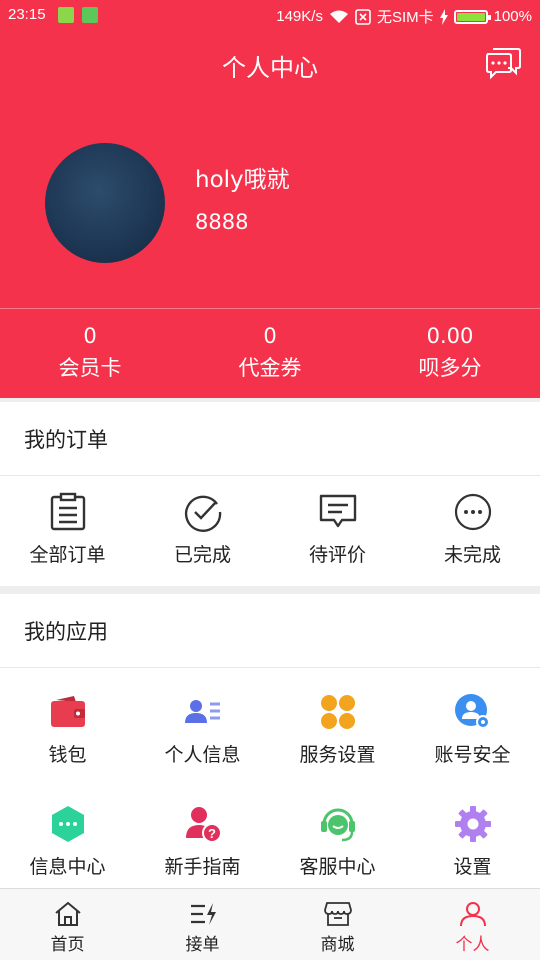 Image resolution: width=540 pixels, height=960 pixels. Describe the element at coordinates (472, 729) in the screenshot. I see `app-account-security: 账号安全` at that location.